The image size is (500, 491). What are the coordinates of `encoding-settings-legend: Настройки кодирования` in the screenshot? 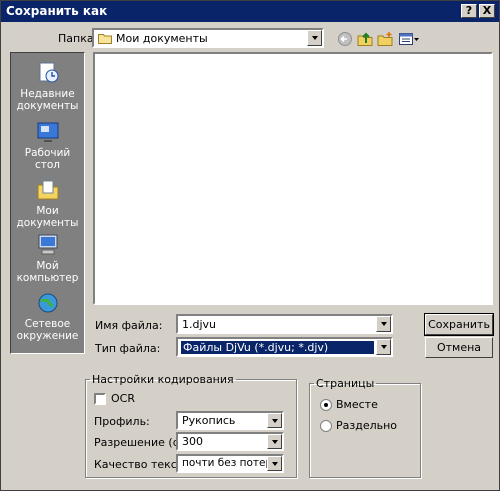 It's located at (163, 379).